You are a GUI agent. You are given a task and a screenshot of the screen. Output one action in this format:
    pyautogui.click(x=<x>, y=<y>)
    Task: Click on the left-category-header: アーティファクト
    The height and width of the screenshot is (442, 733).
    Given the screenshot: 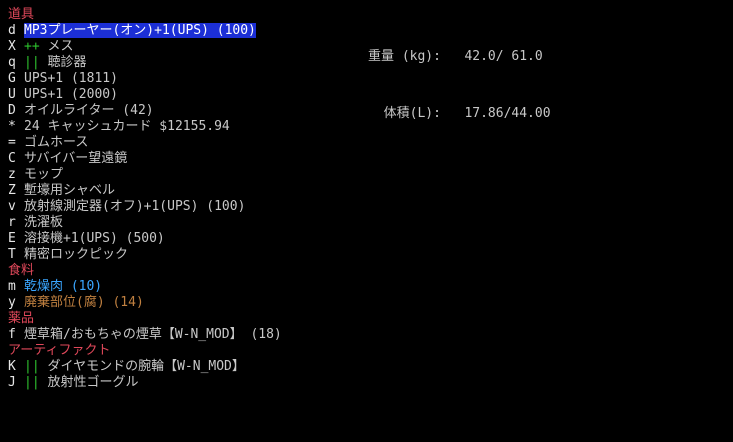 What is the action you would take?
    pyautogui.click(x=59, y=350)
    